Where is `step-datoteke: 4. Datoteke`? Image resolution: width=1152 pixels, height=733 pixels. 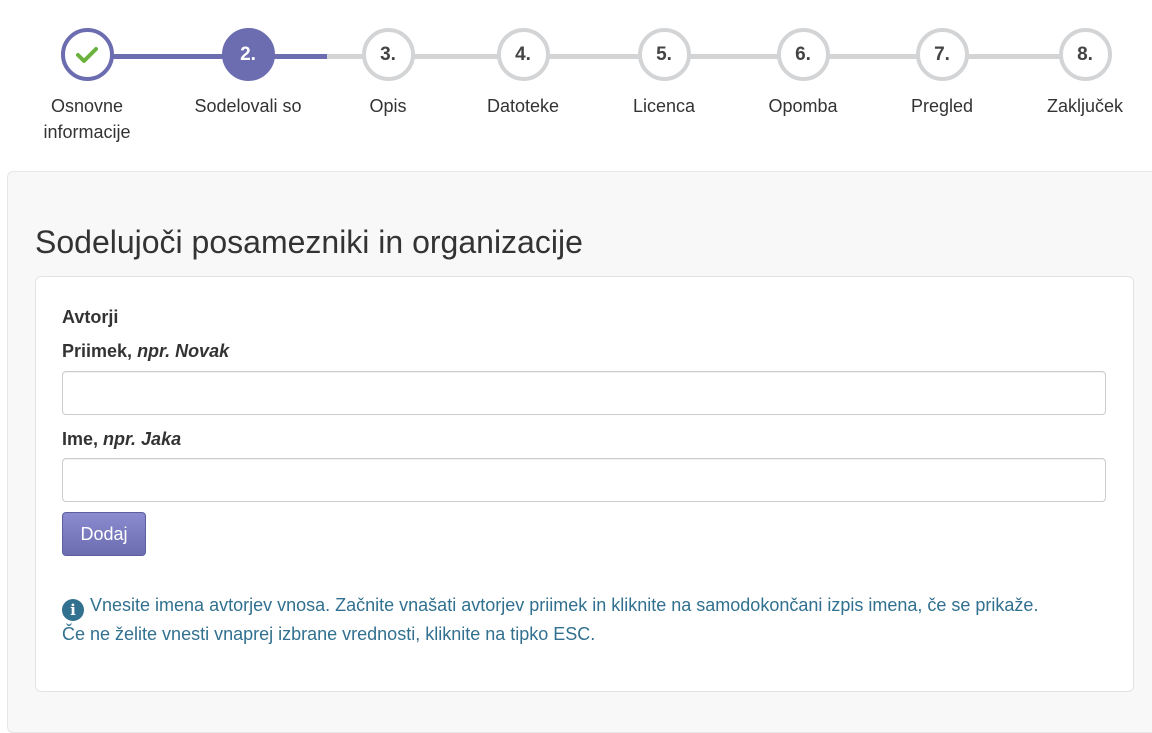 step-datoteke: 4. Datoteke is located at coordinates (523, 73).